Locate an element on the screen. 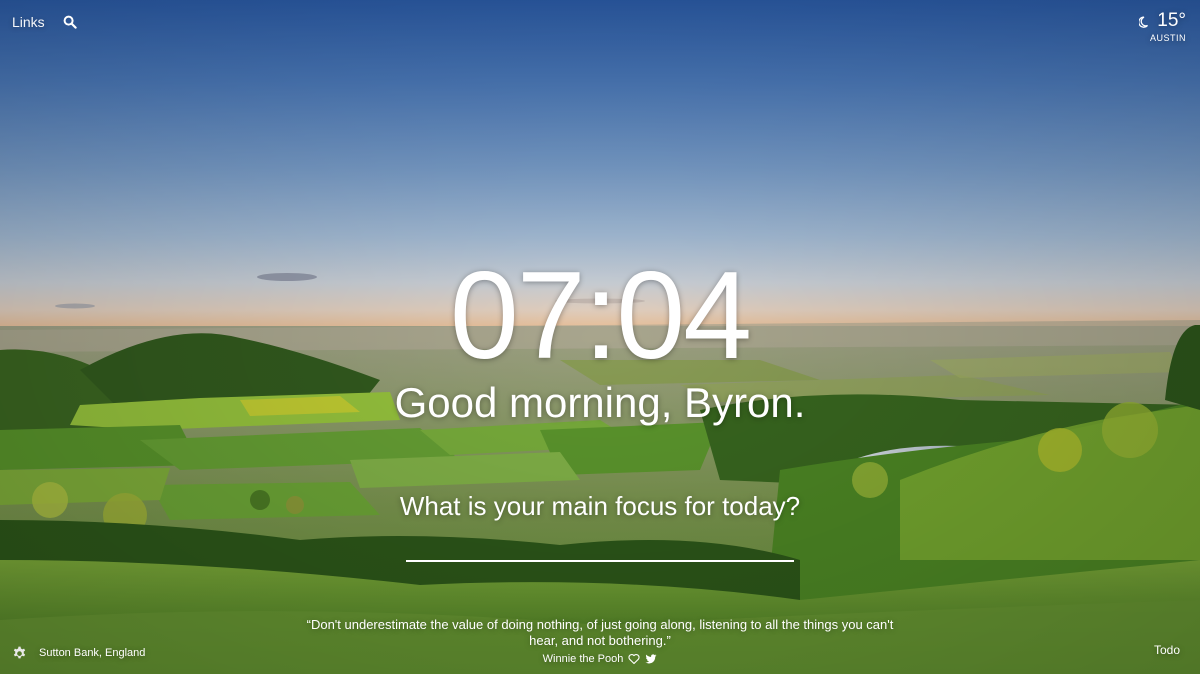 This screenshot has height=674, width=1200. bottom-left-bar: Sutton Bank, England is located at coordinates (78, 652).